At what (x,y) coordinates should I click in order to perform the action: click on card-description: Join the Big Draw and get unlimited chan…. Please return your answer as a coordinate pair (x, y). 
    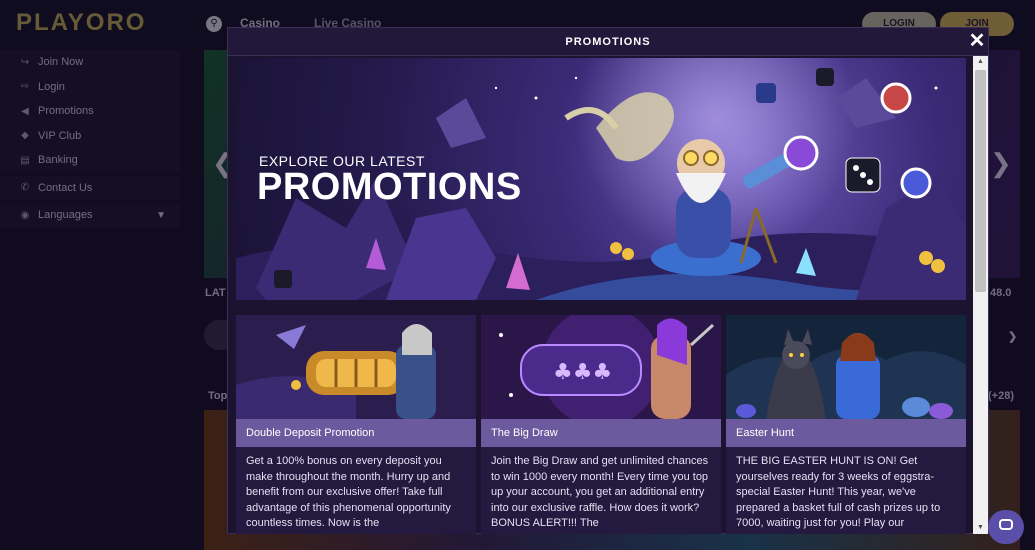
    Looking at the image, I should click on (600, 492).